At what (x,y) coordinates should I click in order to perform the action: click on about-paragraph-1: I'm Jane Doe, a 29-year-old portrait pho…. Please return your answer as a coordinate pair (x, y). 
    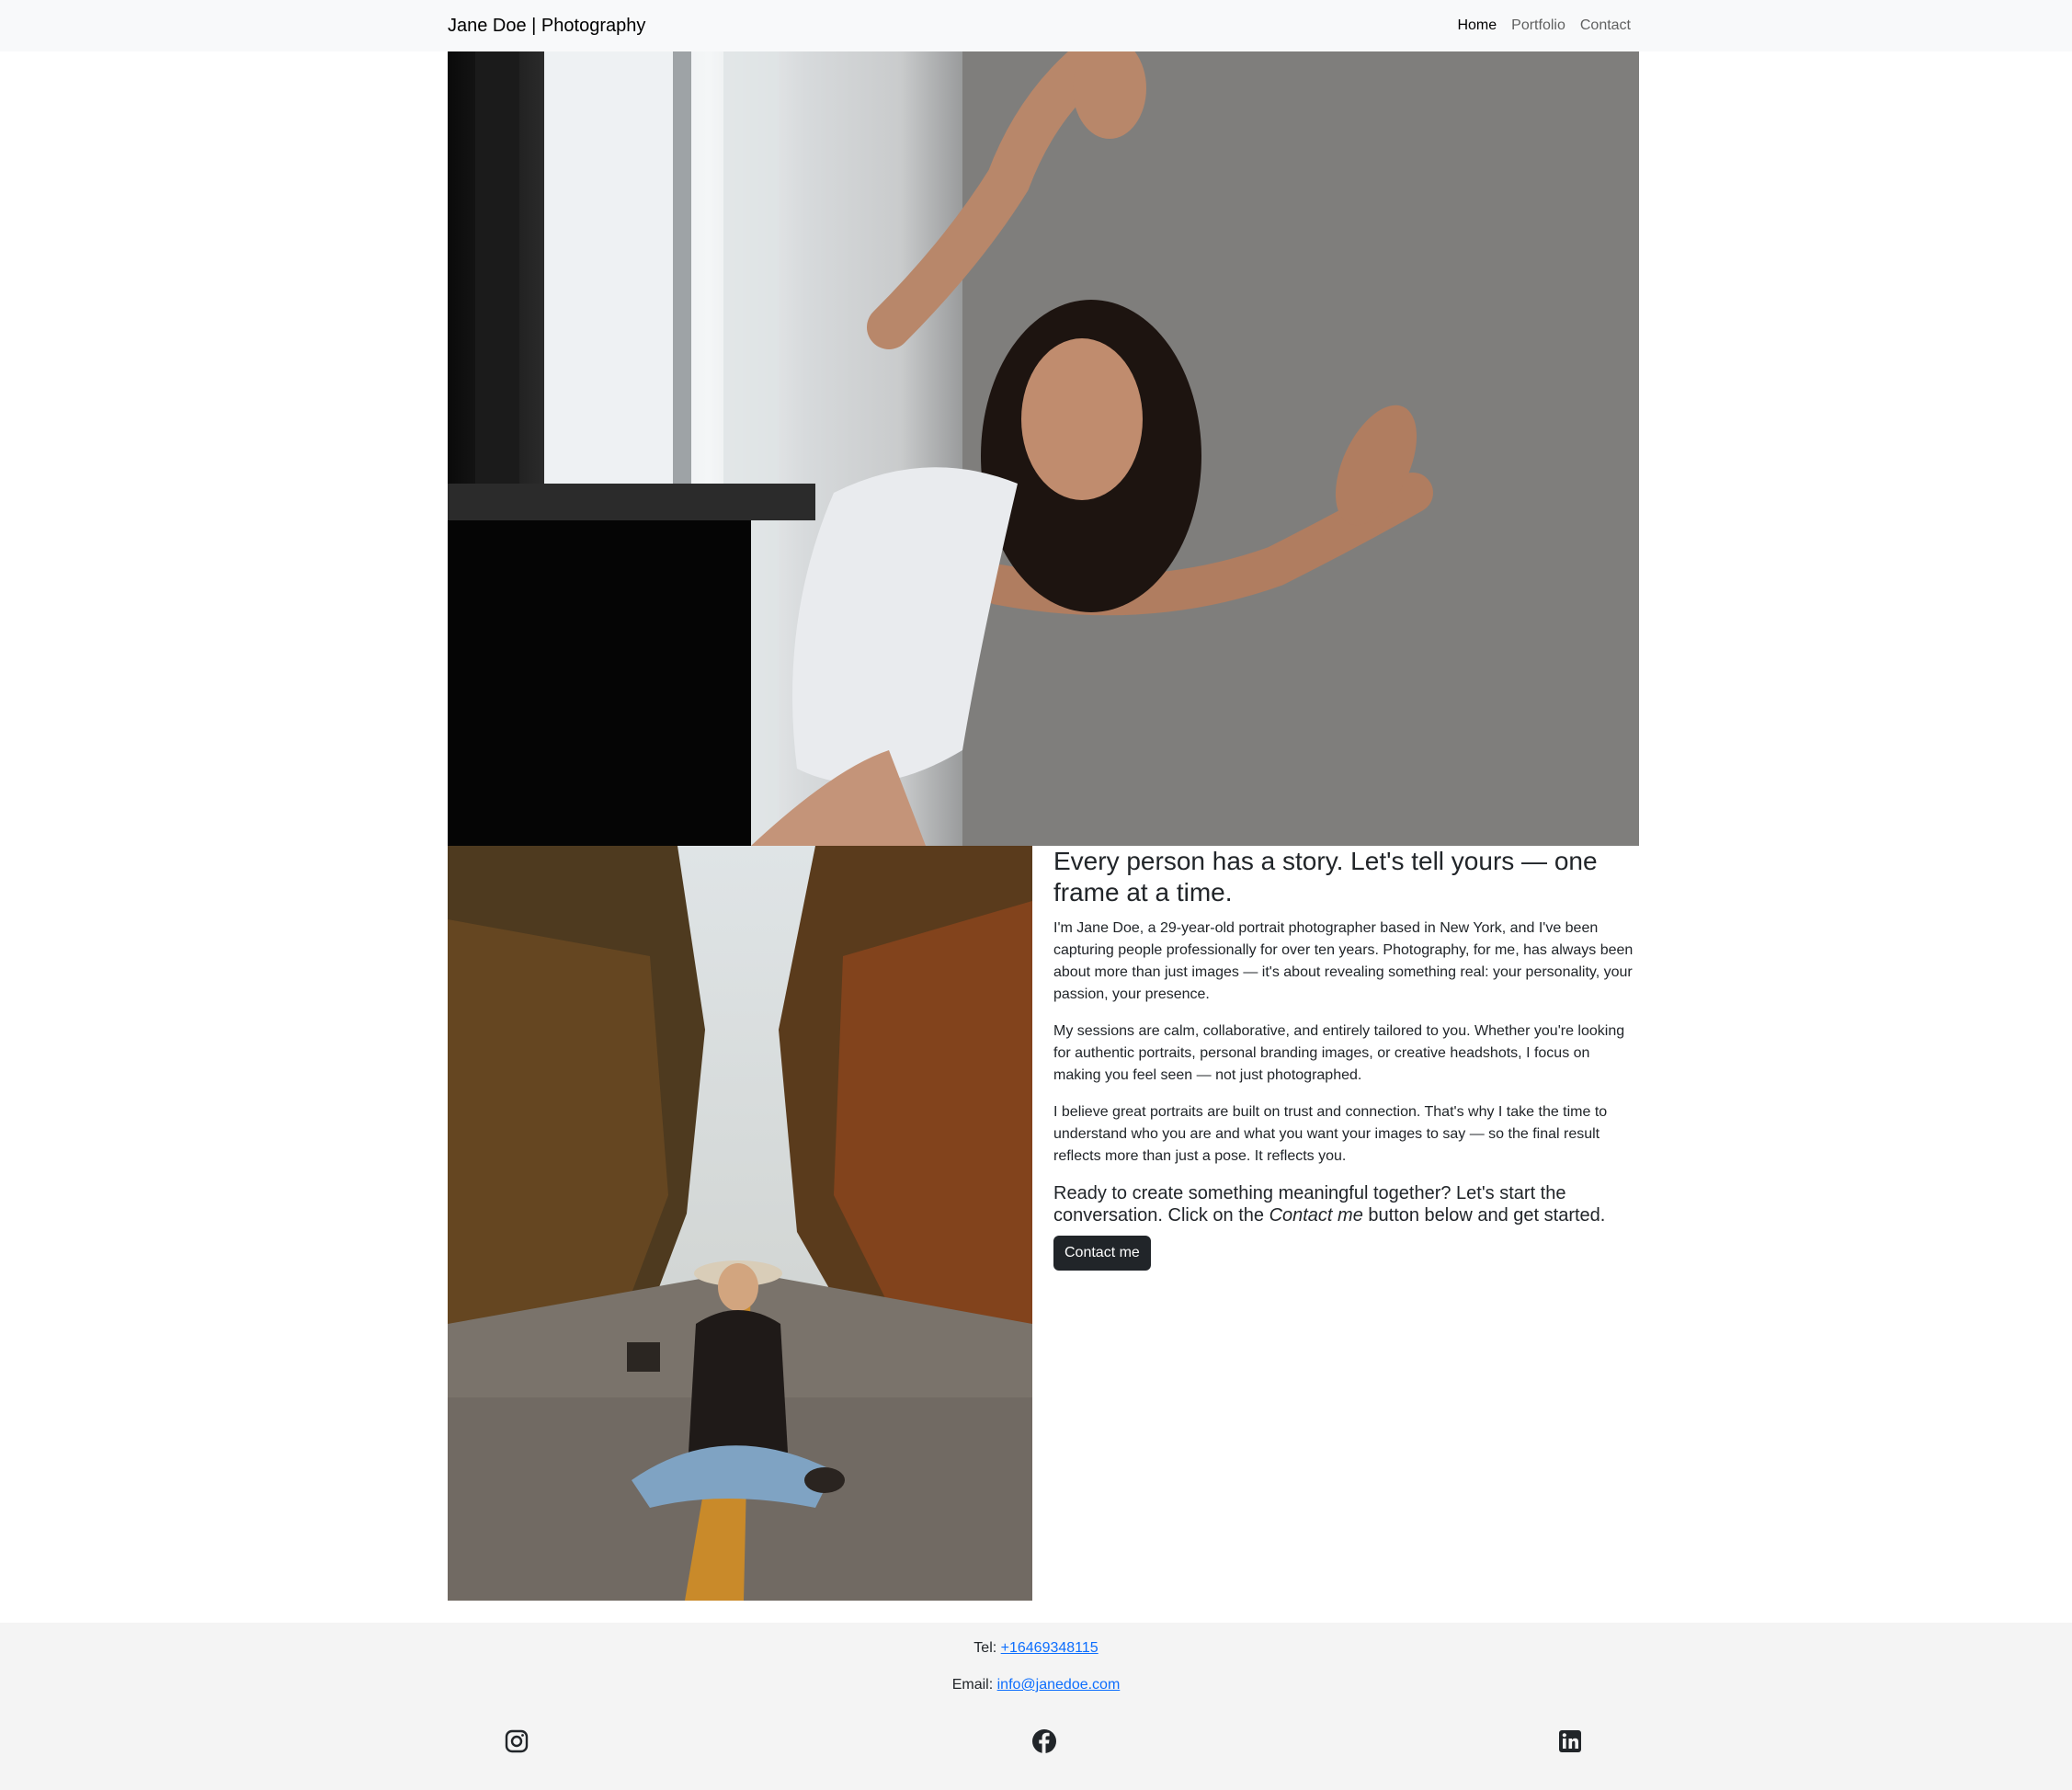
    Looking at the image, I should click on (1343, 961).